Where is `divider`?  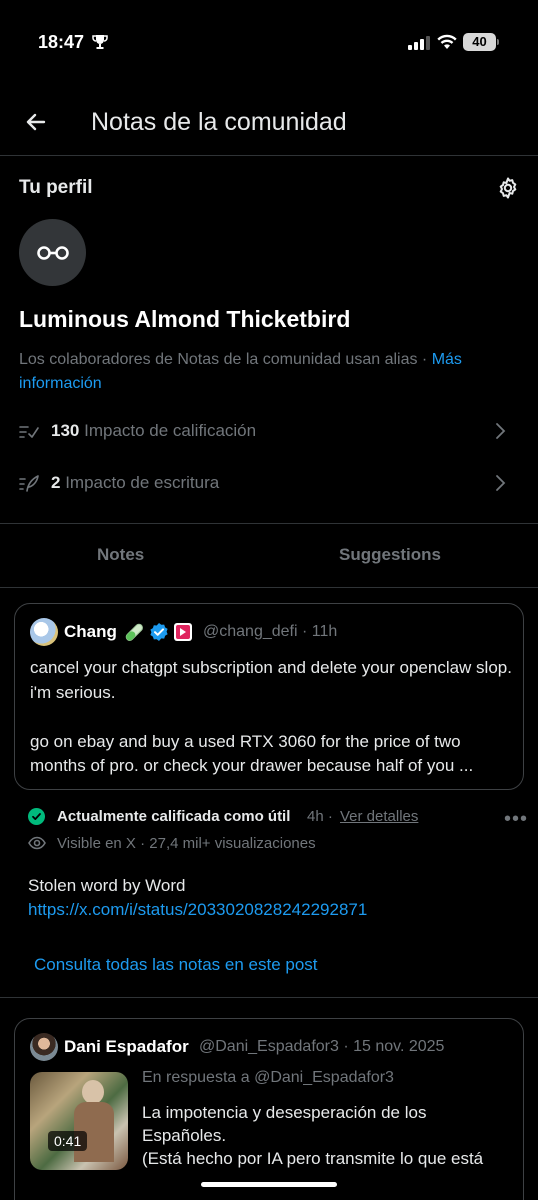 divider is located at coordinates (269, 997).